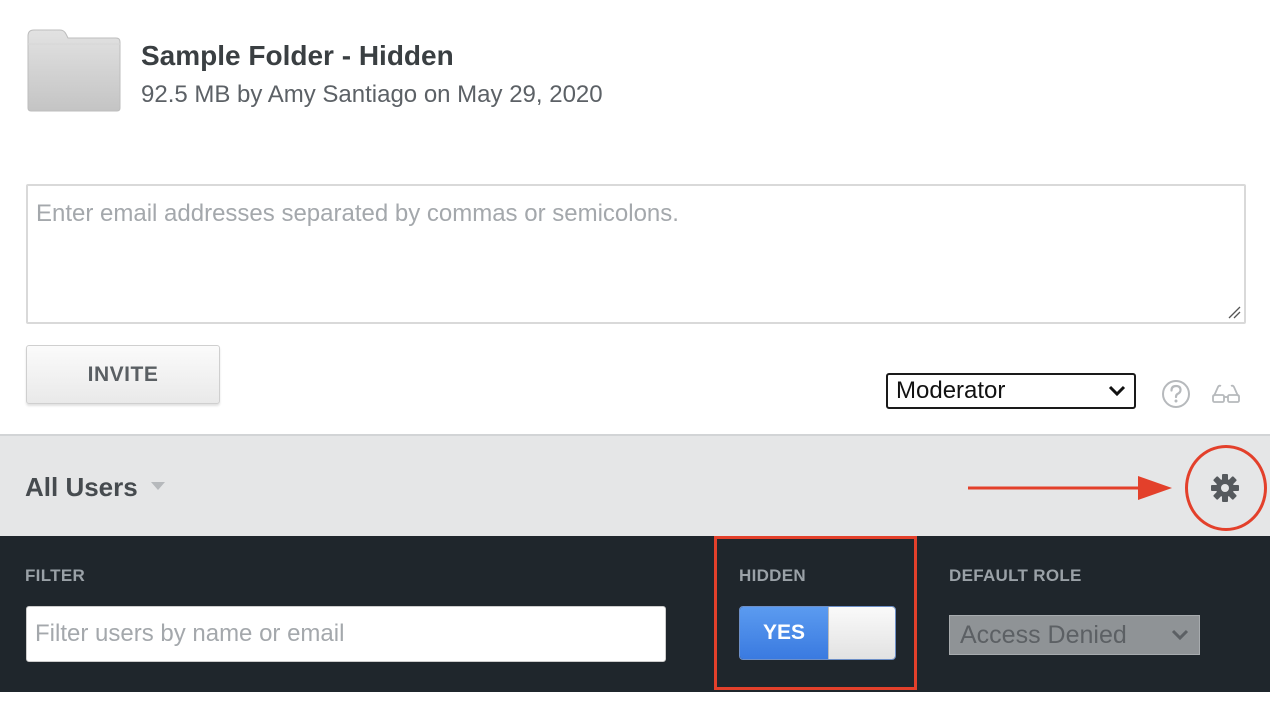 This screenshot has width=1270, height=702. What do you see at coordinates (55, 575) in the screenshot?
I see `filter-label: FILTER` at bounding box center [55, 575].